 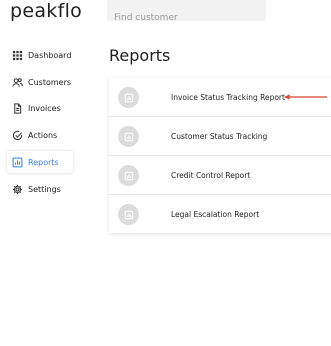 I want to click on grid-icon, so click(x=17, y=55).